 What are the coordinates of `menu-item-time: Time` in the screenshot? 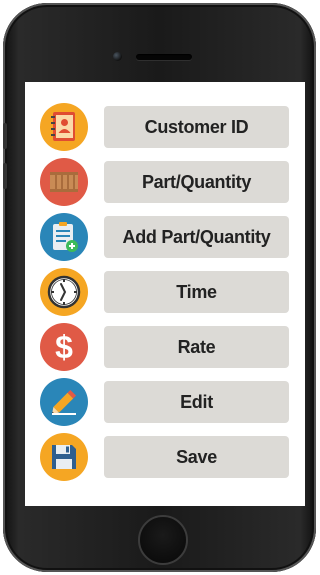 It's located at (165, 292).